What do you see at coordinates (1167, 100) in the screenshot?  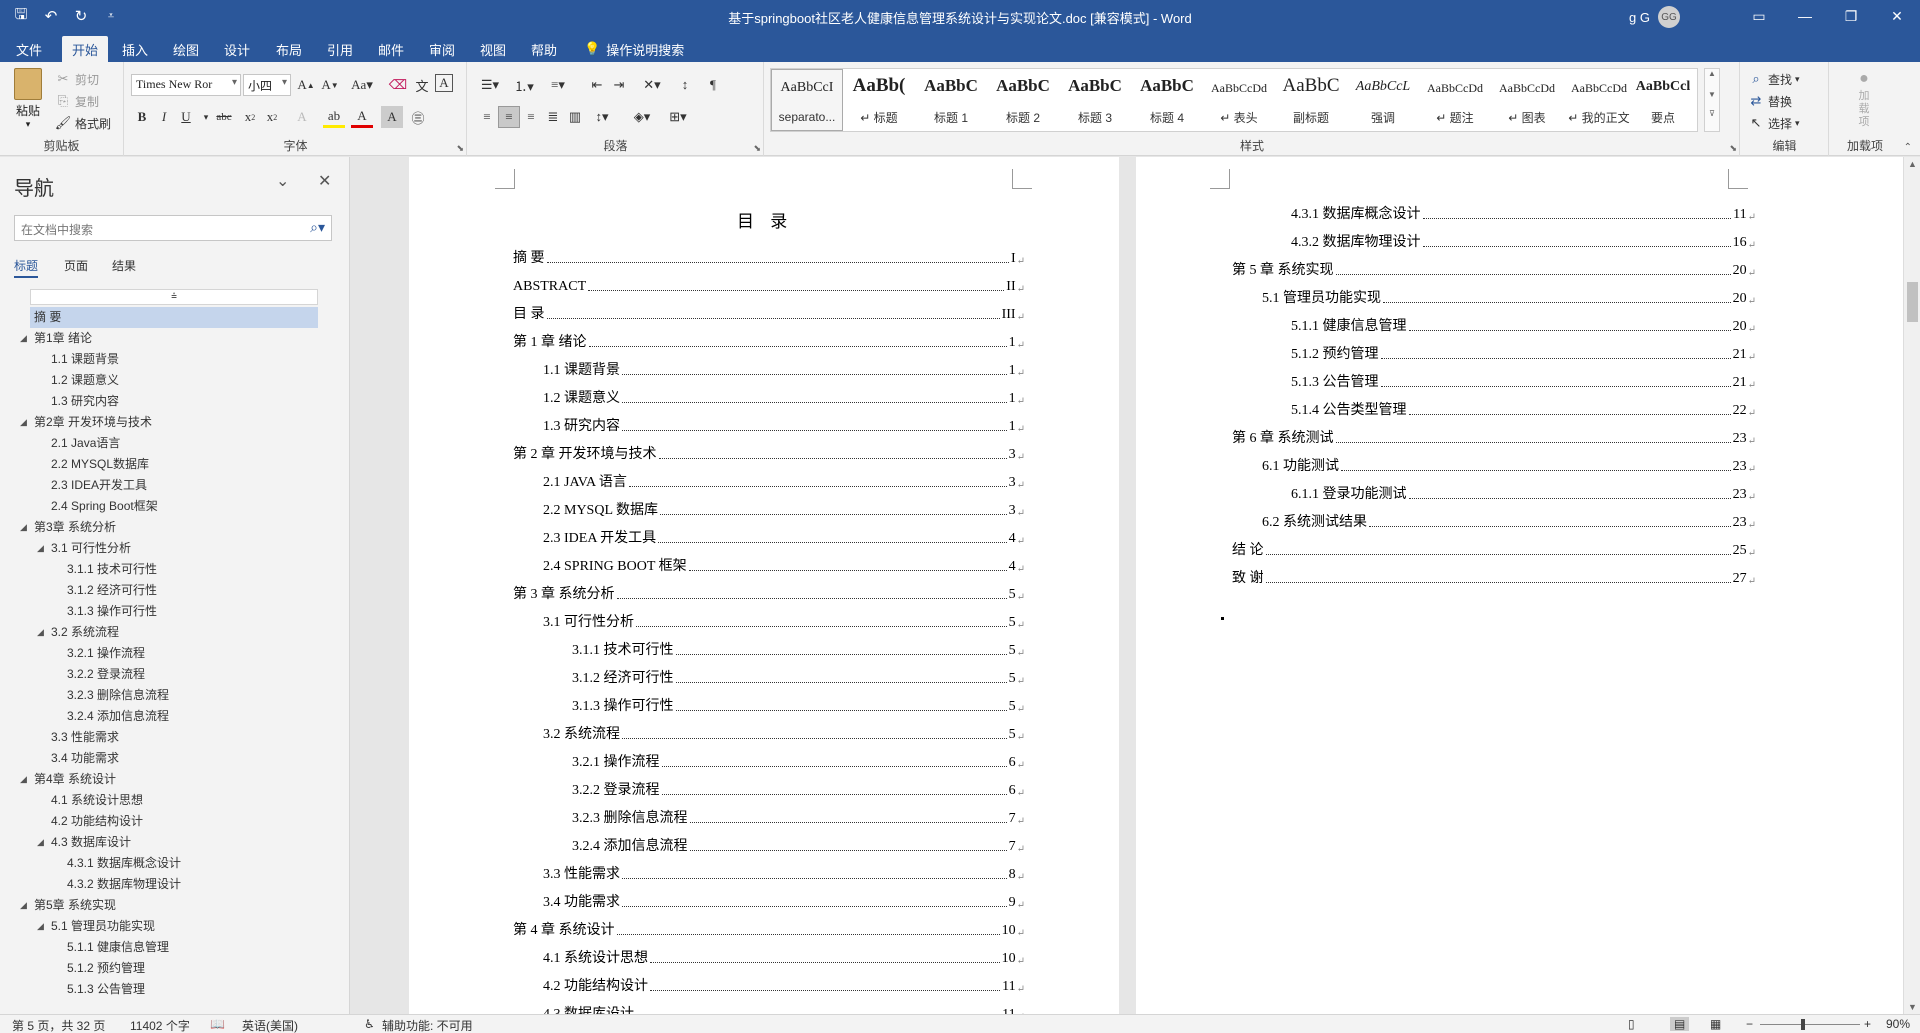 I see `style-item: AaBbC 标题 4` at bounding box center [1167, 100].